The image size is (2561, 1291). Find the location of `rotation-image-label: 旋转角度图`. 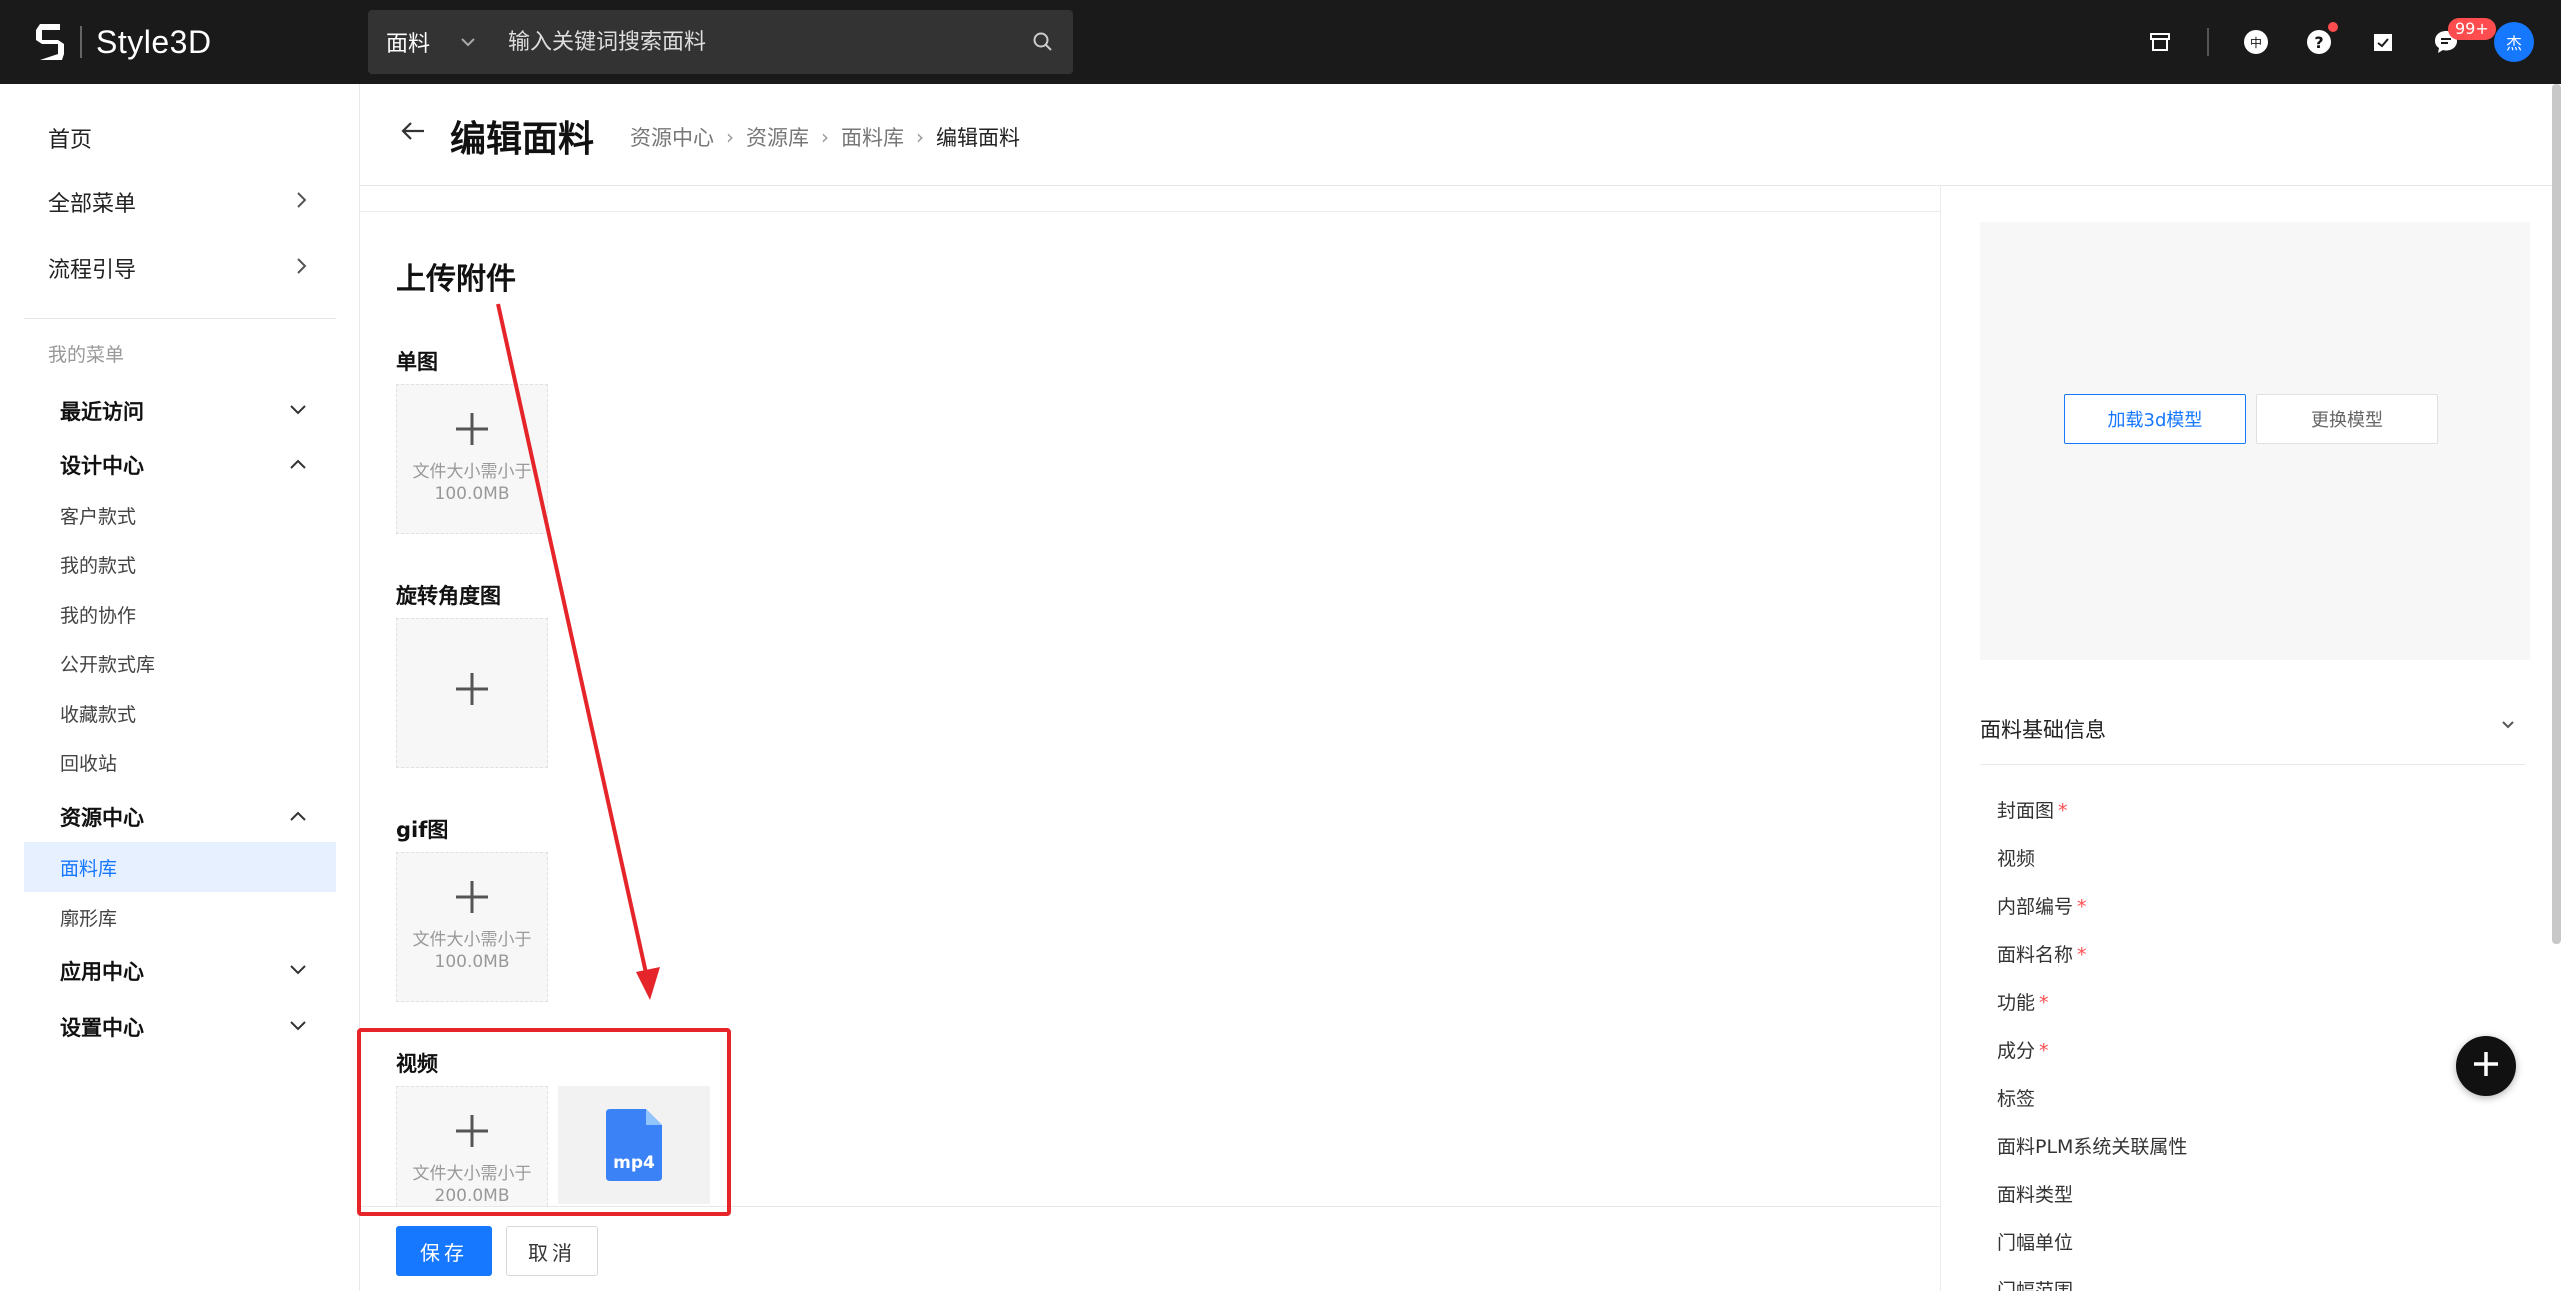

rotation-image-label: 旋转角度图 is located at coordinates (448, 596).